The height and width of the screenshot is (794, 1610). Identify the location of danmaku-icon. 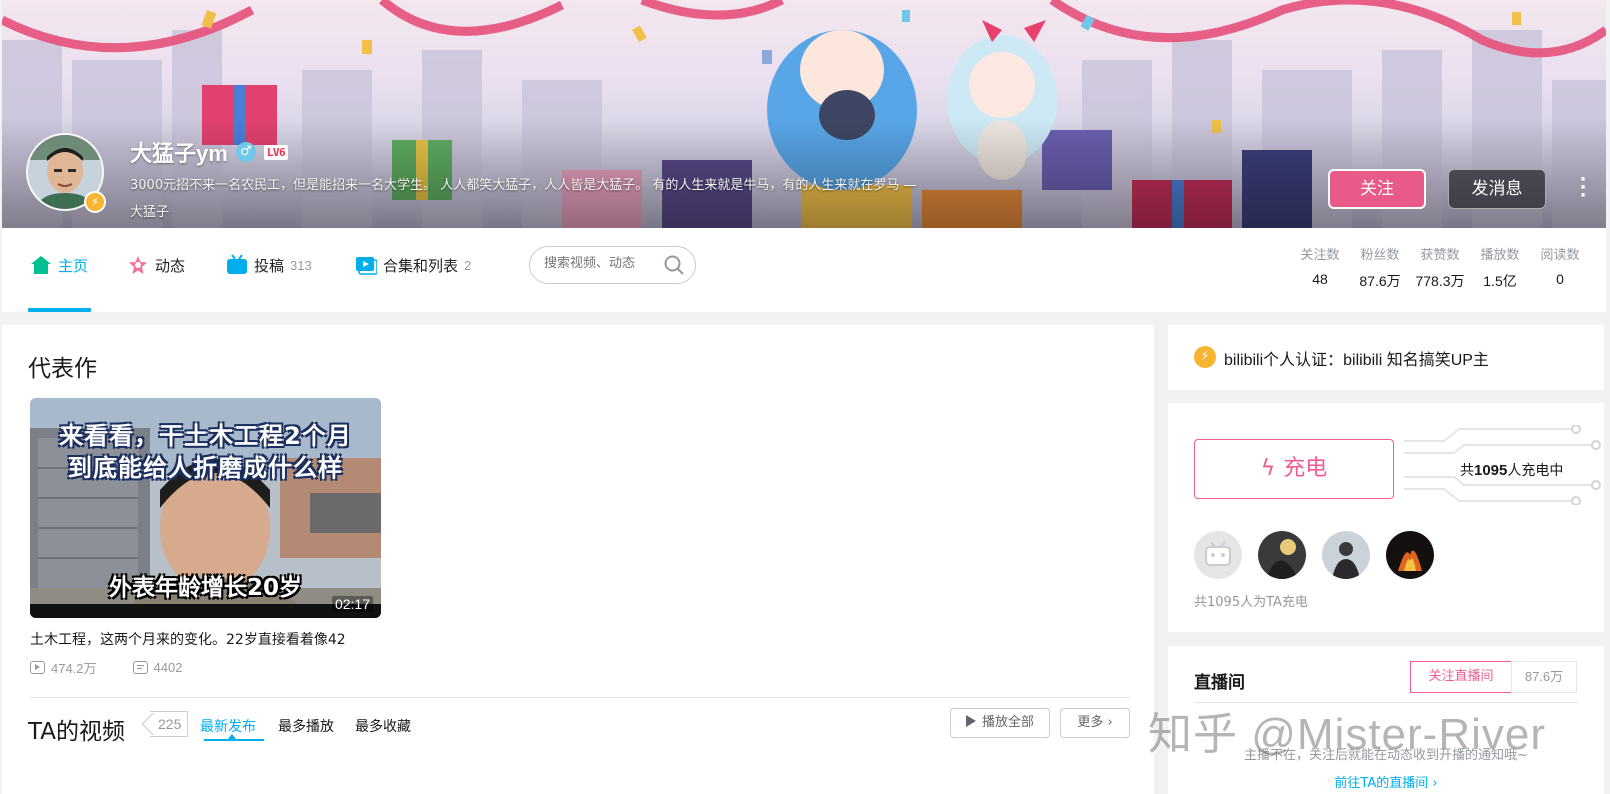
(140, 667).